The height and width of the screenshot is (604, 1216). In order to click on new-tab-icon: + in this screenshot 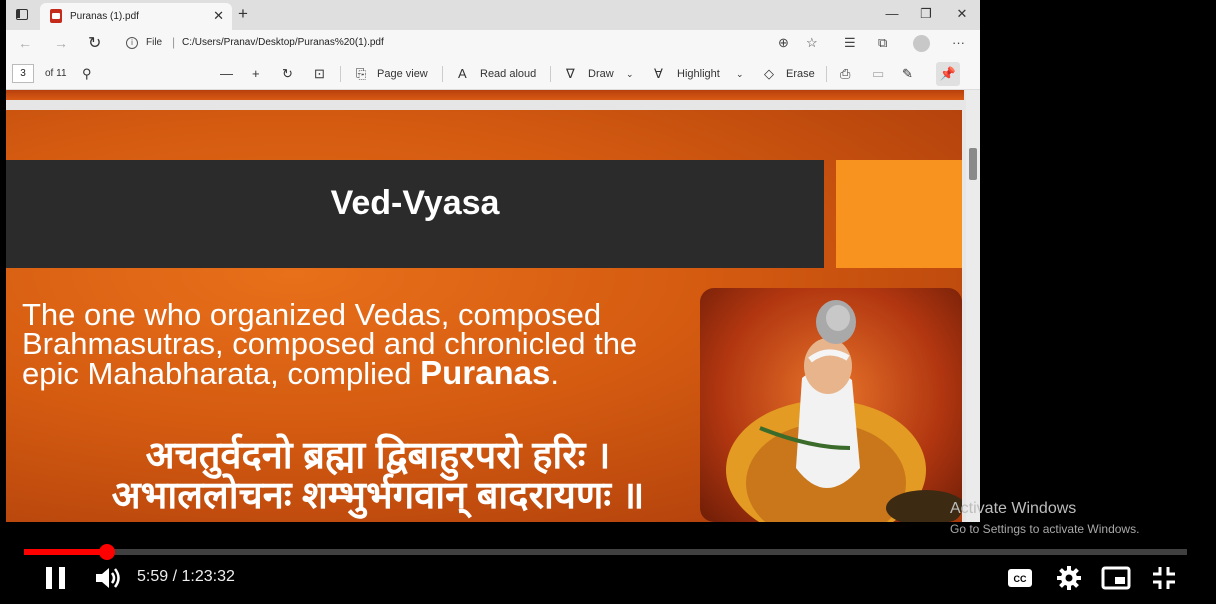, I will do `click(243, 14)`.